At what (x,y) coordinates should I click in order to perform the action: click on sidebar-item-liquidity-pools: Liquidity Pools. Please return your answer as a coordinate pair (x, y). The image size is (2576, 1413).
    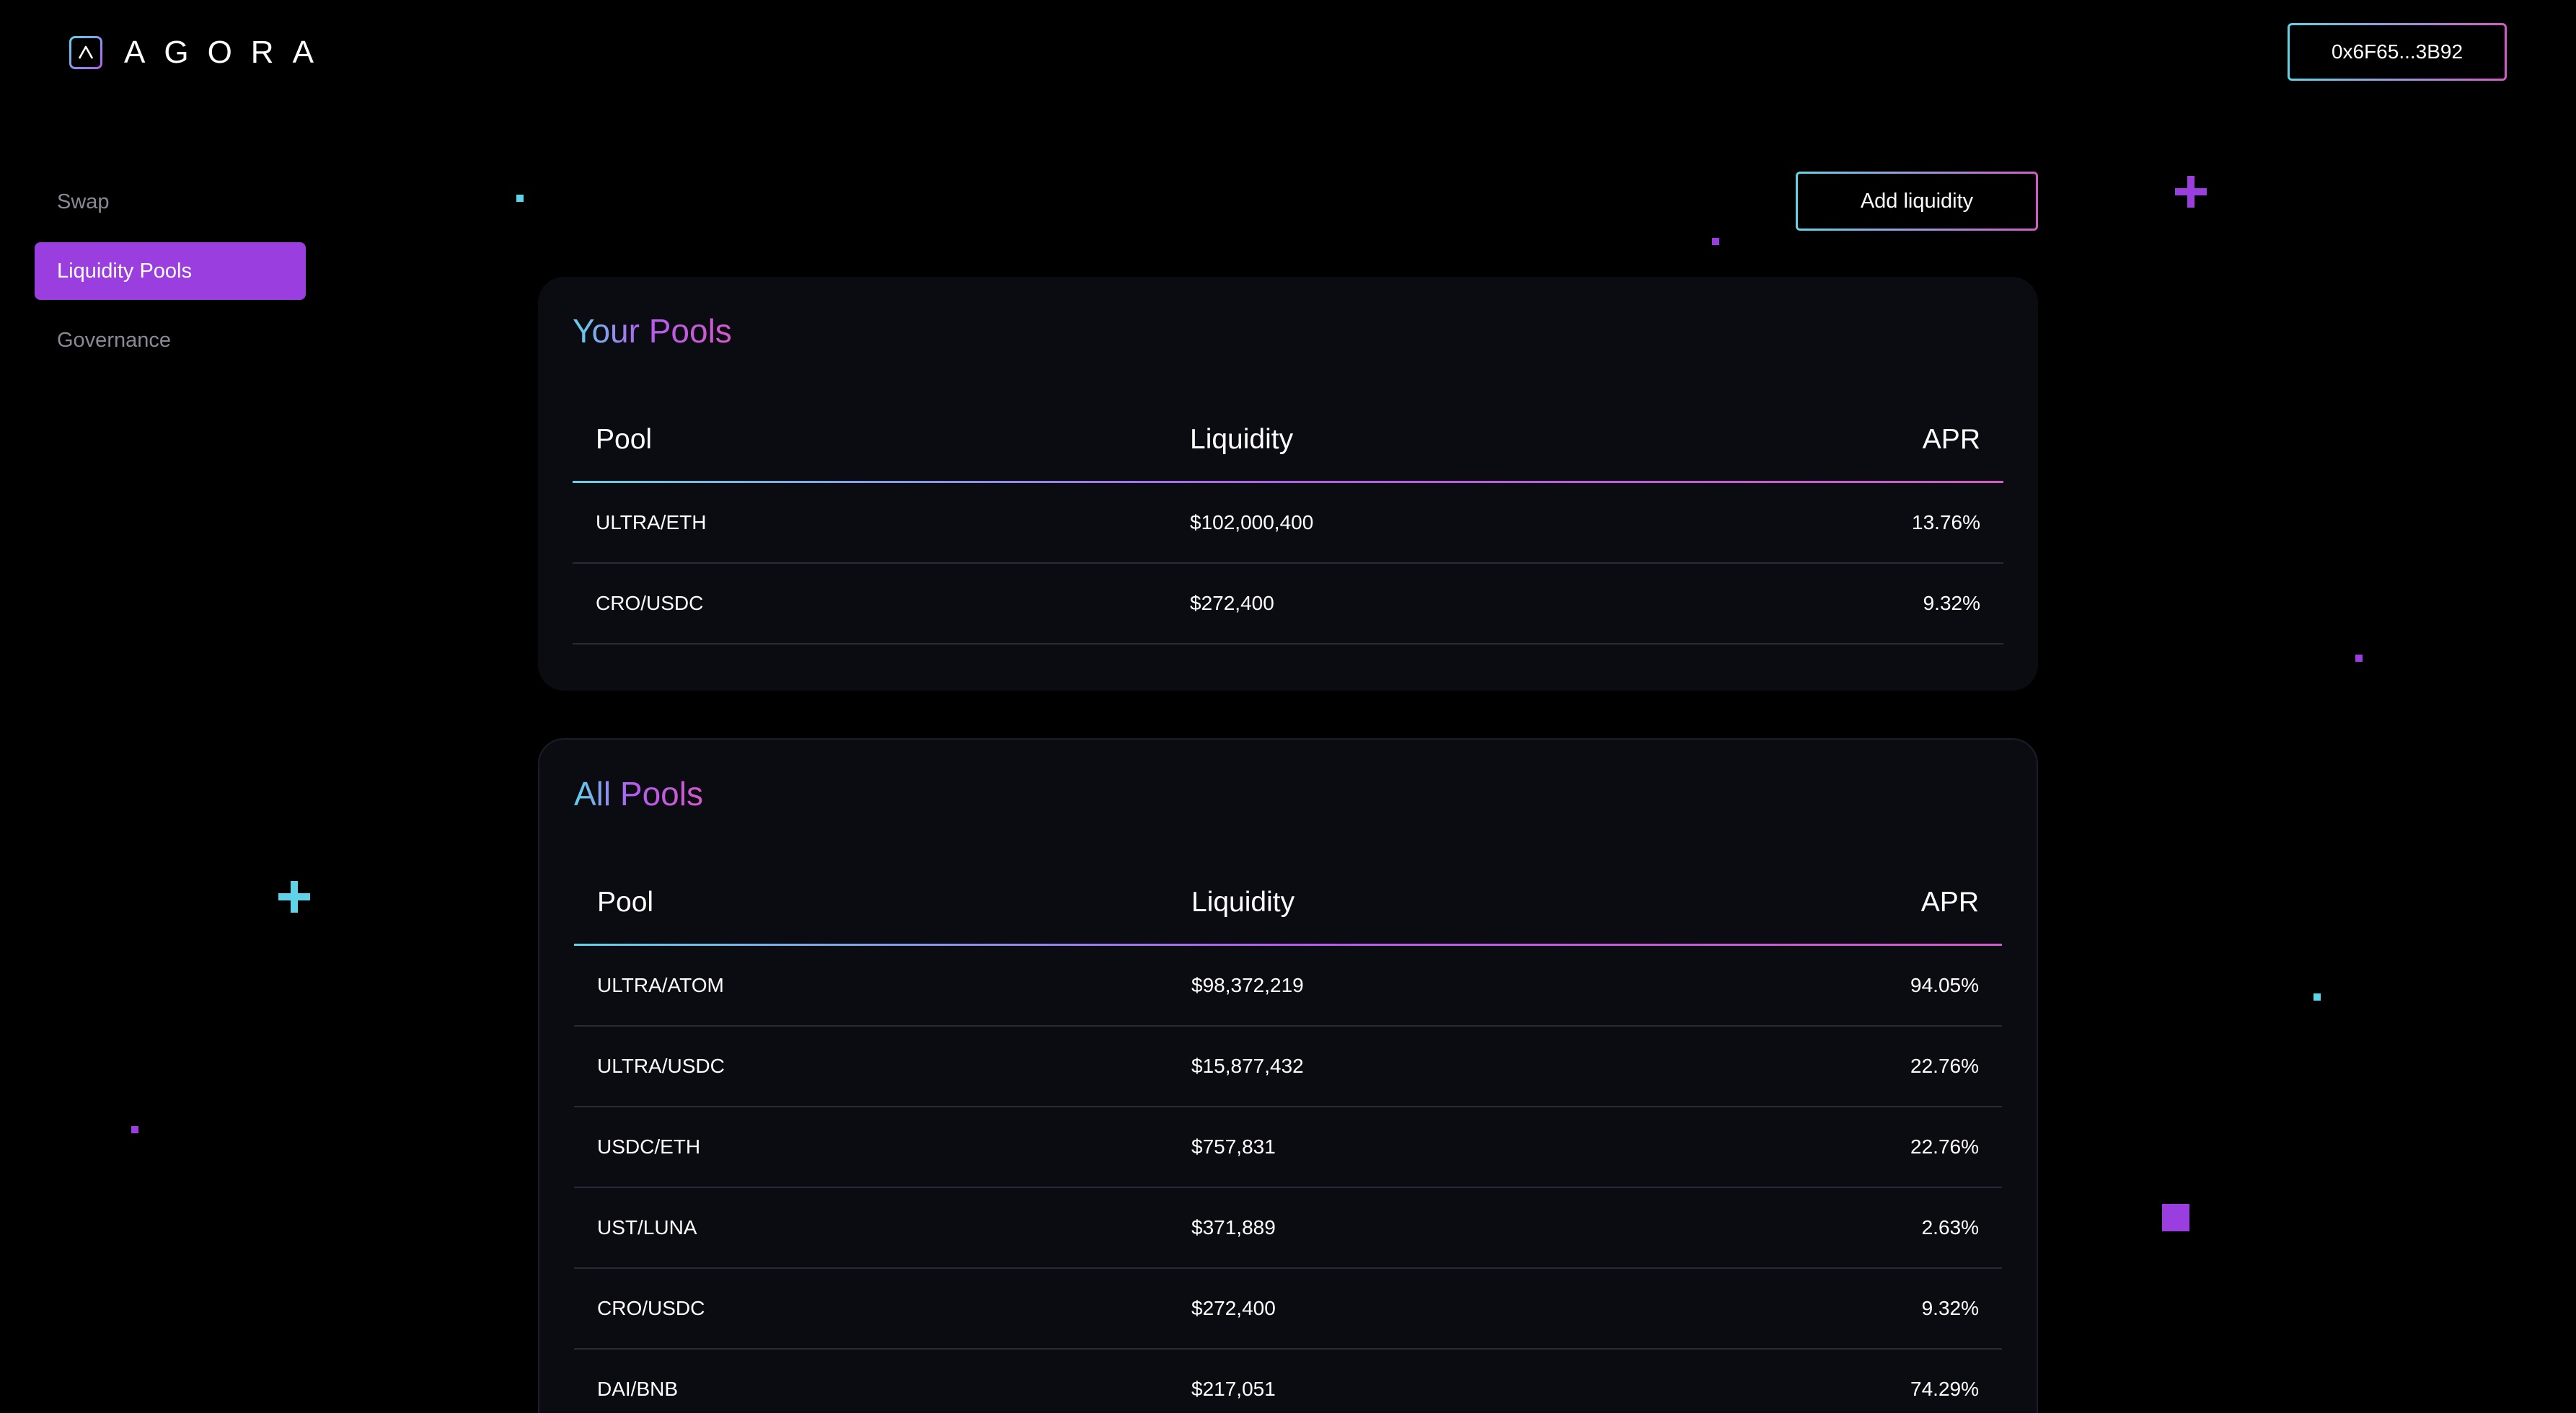
    Looking at the image, I should click on (170, 271).